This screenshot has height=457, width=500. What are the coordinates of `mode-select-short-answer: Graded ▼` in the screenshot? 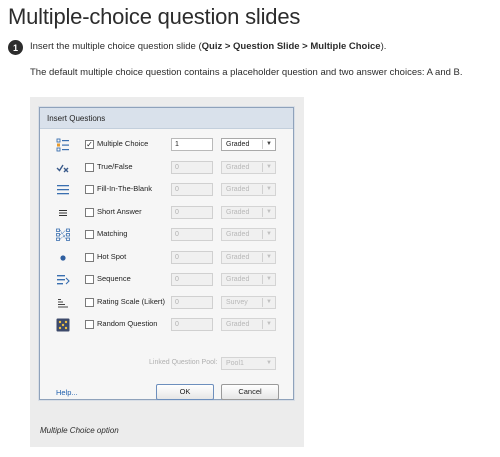 It's located at (248, 212).